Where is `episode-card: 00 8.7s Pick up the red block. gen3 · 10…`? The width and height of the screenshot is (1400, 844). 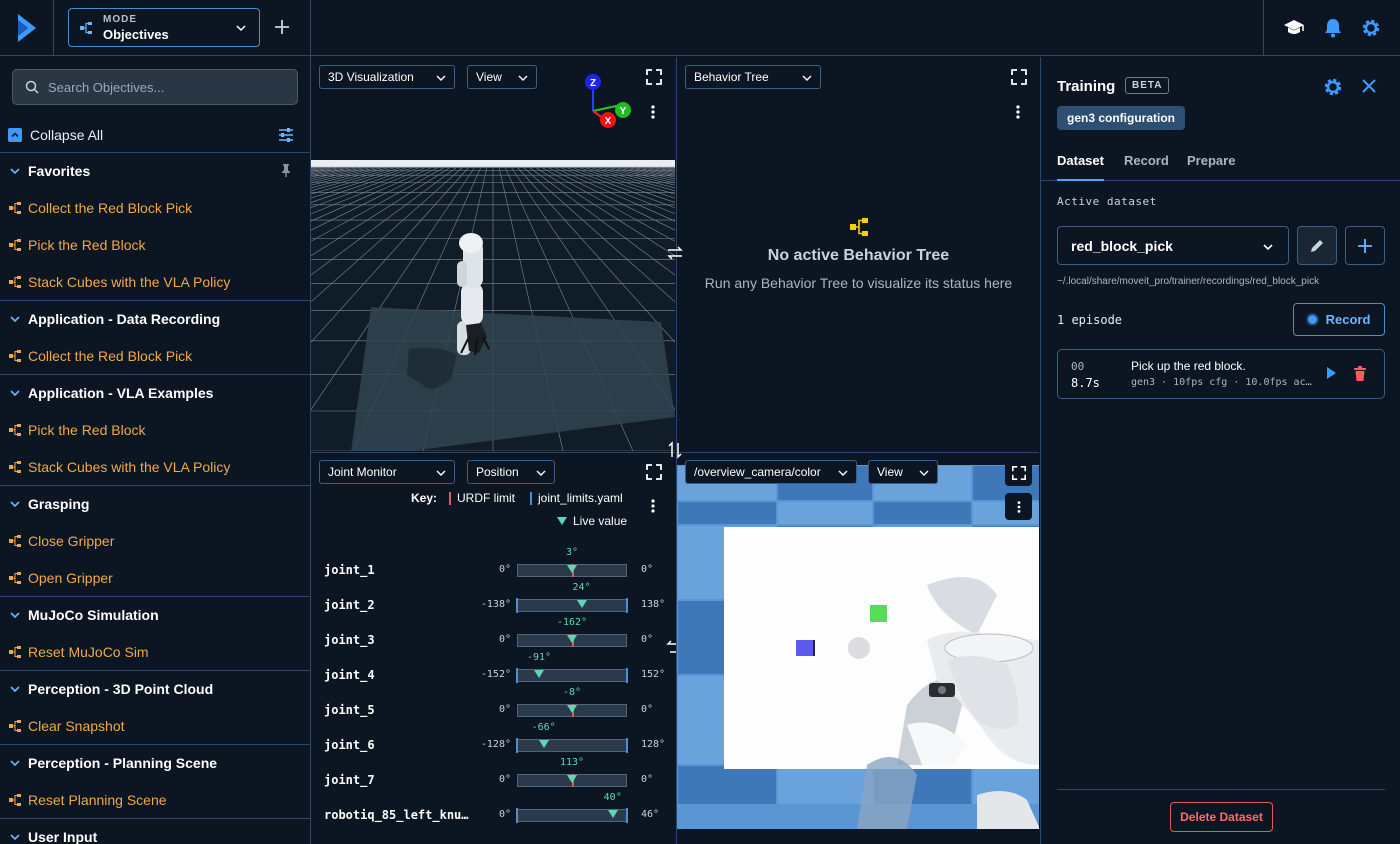
episode-card: 00 8.7s Pick up the red block. gen3 · 10… is located at coordinates (1221, 374).